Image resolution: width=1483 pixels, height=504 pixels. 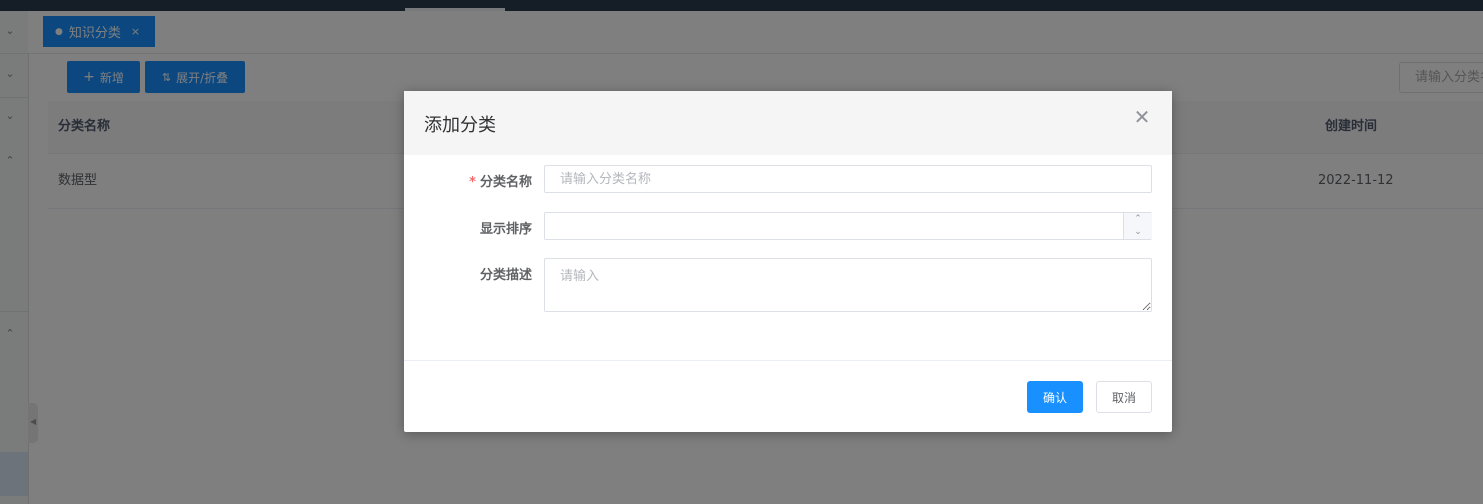 I want to click on confirm-button: 确认, so click(x=1055, y=397).